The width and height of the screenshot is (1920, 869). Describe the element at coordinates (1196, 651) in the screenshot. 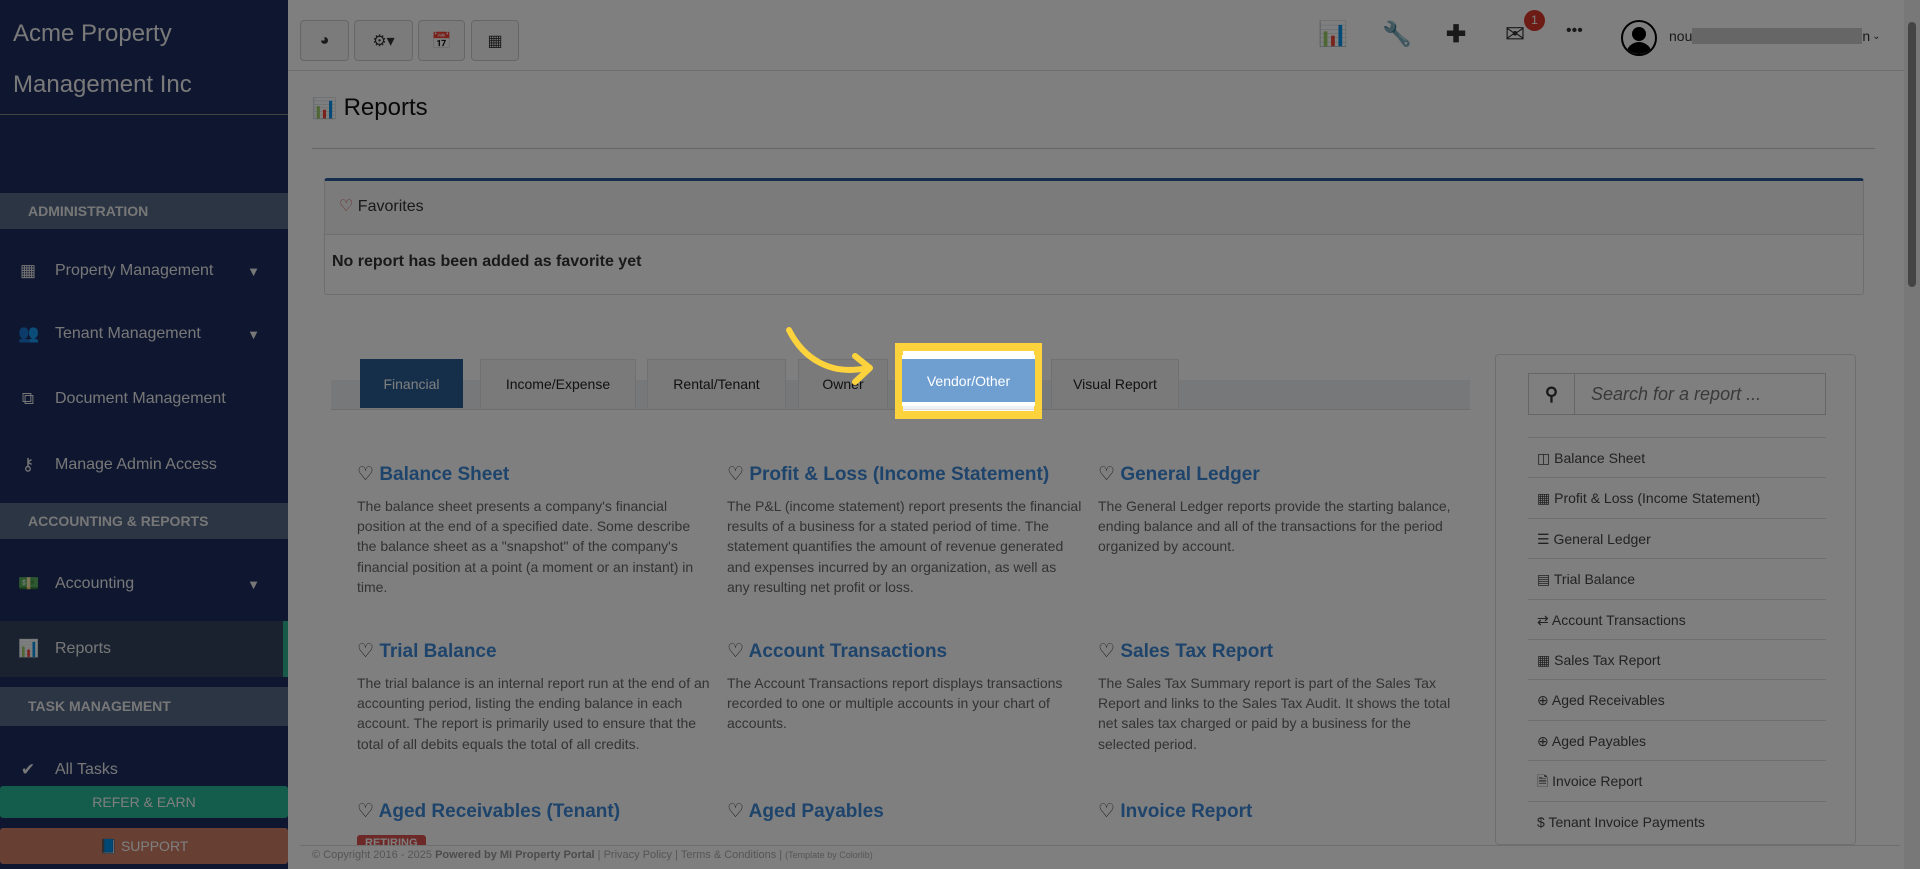

I see `report-title: Sales Tax Report` at that location.